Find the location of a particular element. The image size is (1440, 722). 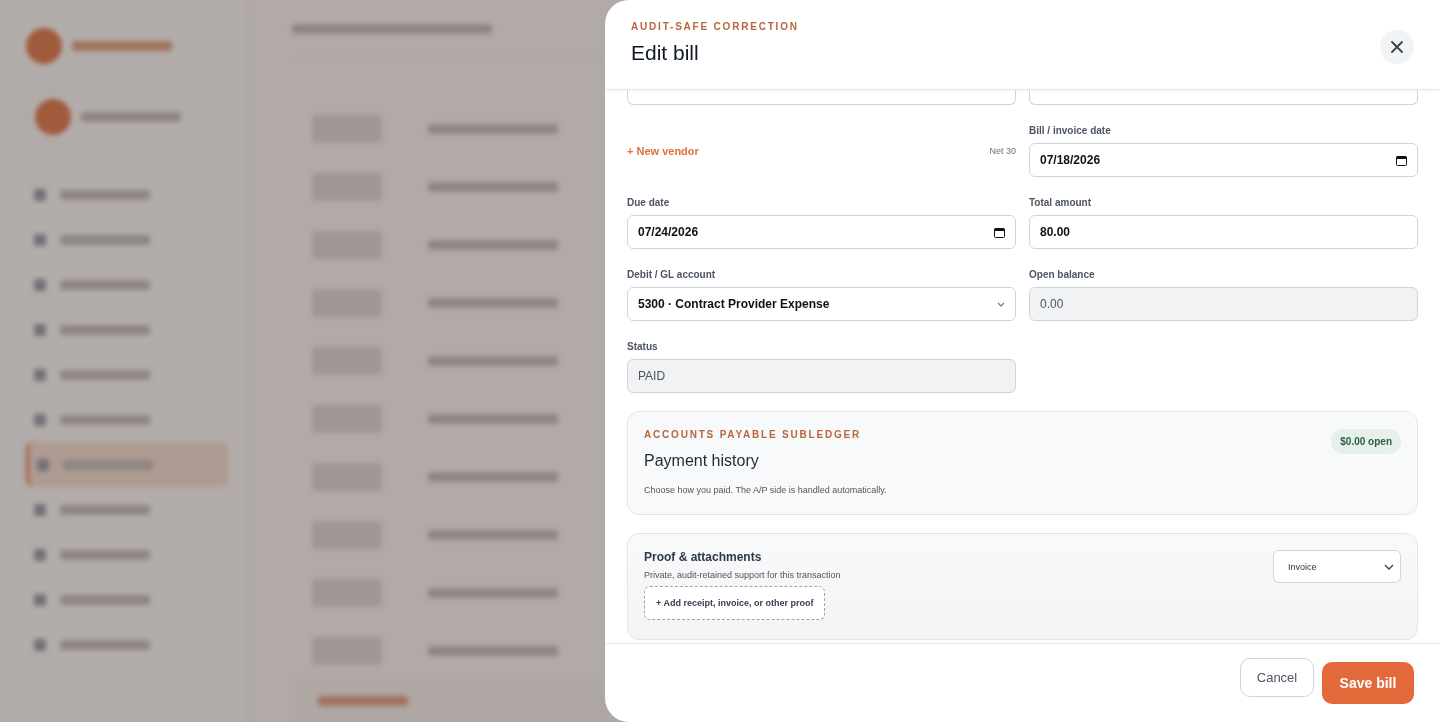

payment-terms: Net 30 is located at coordinates (1002, 151).